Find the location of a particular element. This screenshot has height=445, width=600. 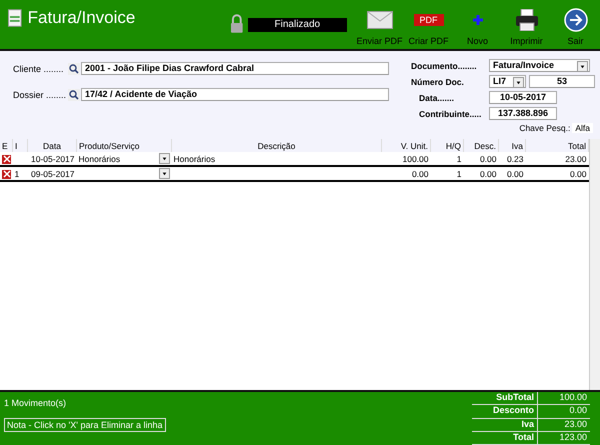

column-header: Data is located at coordinates (52, 145).